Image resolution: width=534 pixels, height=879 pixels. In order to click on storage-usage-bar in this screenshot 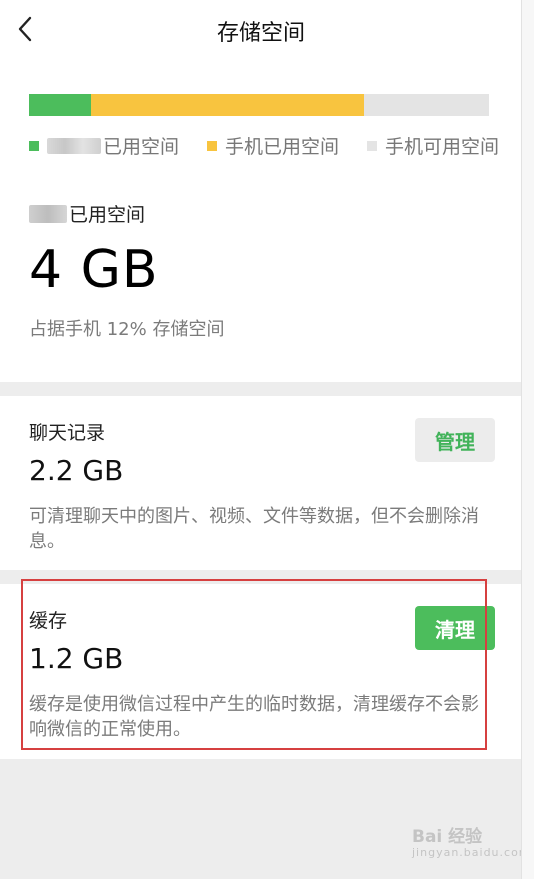, I will do `click(259, 105)`.